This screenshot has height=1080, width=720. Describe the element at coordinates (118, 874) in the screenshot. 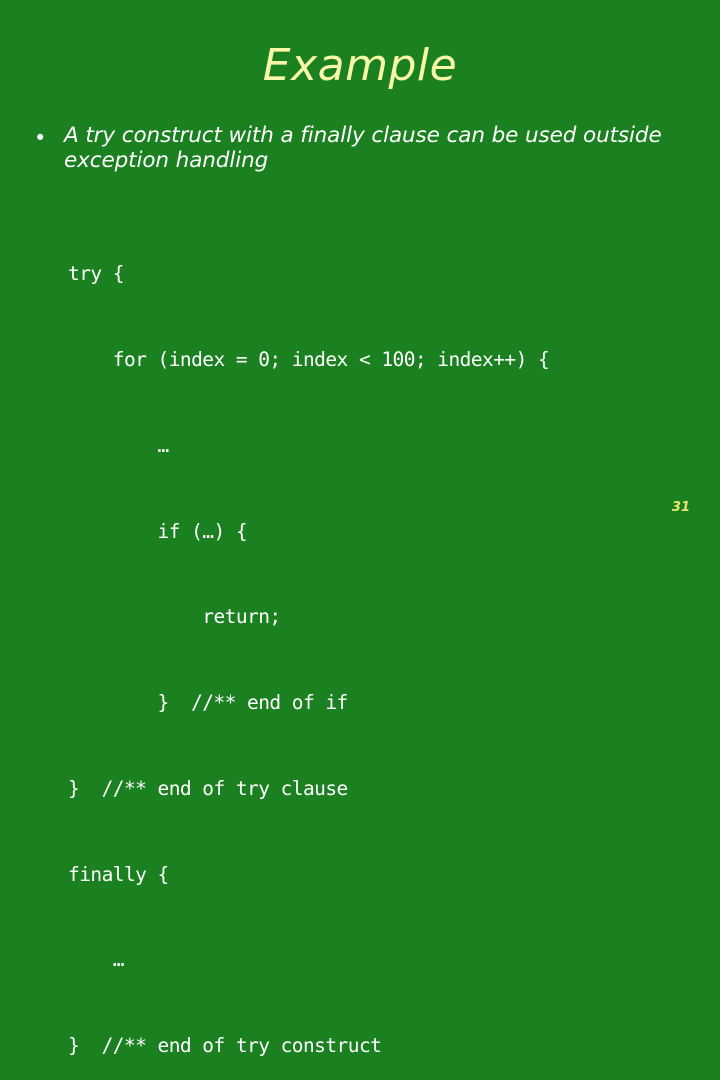

I see `code-line: finally {` at that location.